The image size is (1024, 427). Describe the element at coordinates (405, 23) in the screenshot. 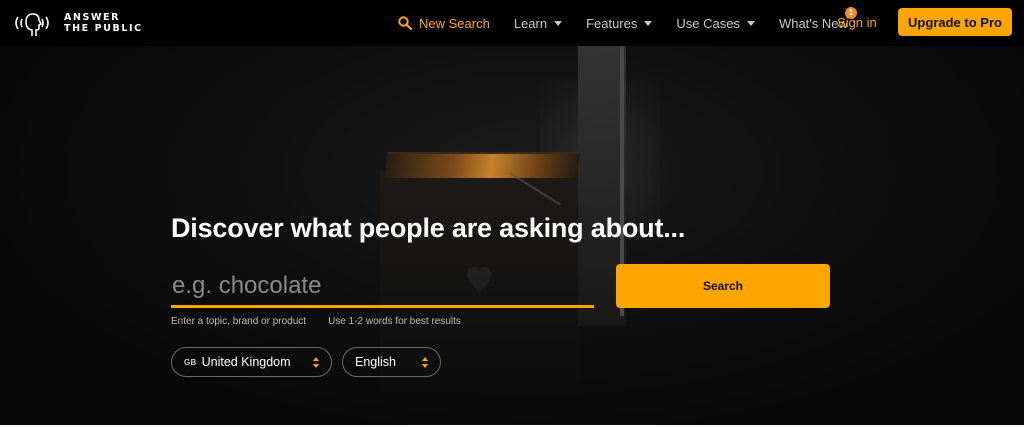

I see `search-icon` at that location.